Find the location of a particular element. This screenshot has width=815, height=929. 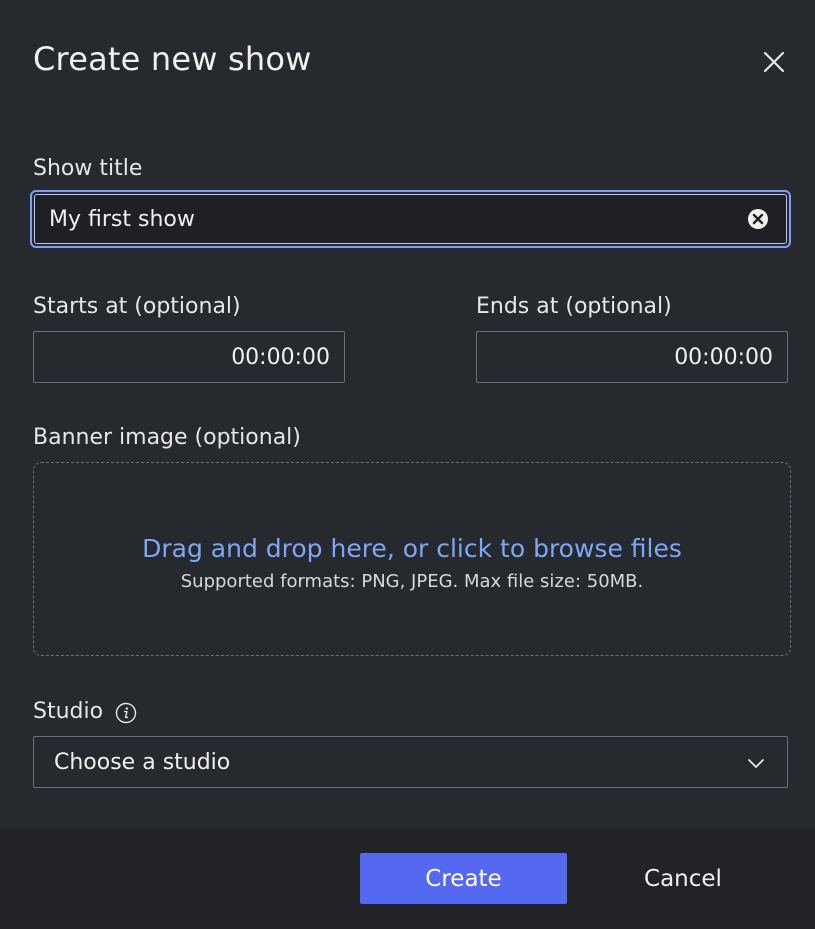

close-button is located at coordinates (774, 62).